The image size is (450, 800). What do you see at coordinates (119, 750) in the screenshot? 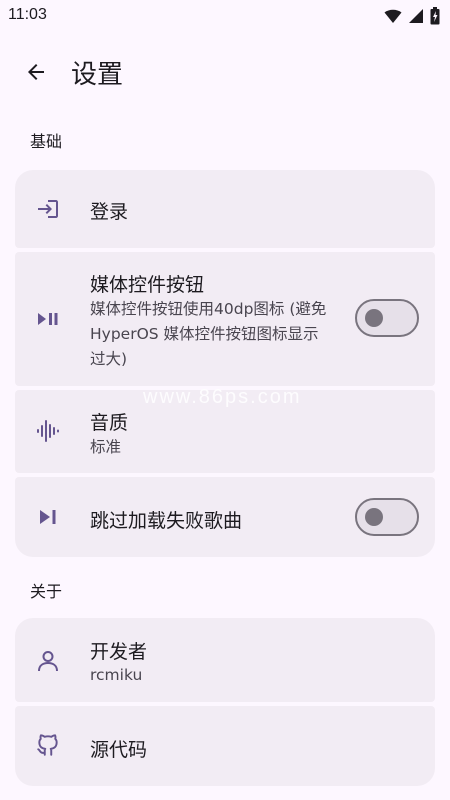
I see `source-code-title: 源代码` at bounding box center [119, 750].